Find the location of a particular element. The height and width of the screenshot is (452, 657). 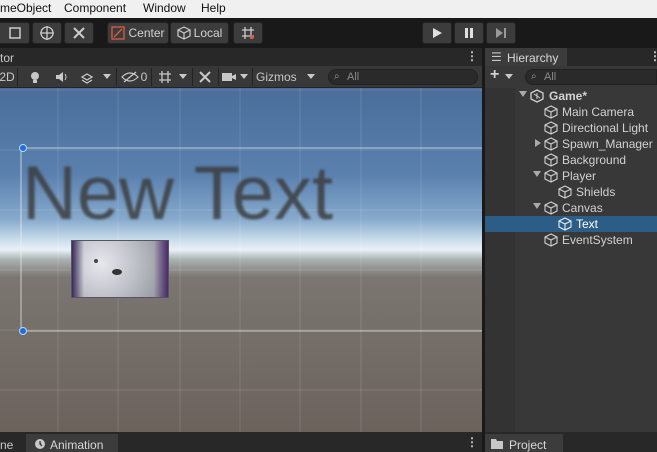

play-icon is located at coordinates (437, 33).